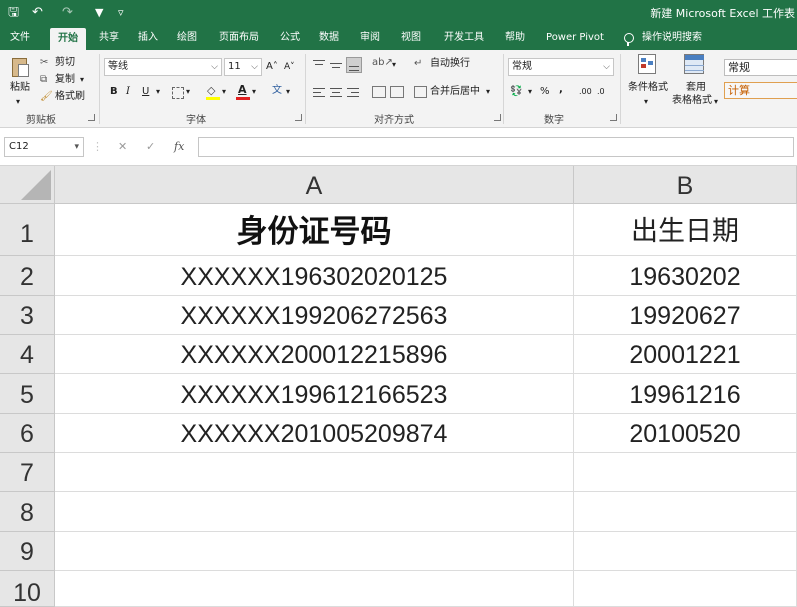 The image size is (797, 607). What do you see at coordinates (685, 230) in the screenshot?
I see `cell-b1: 出生日期` at bounding box center [685, 230].